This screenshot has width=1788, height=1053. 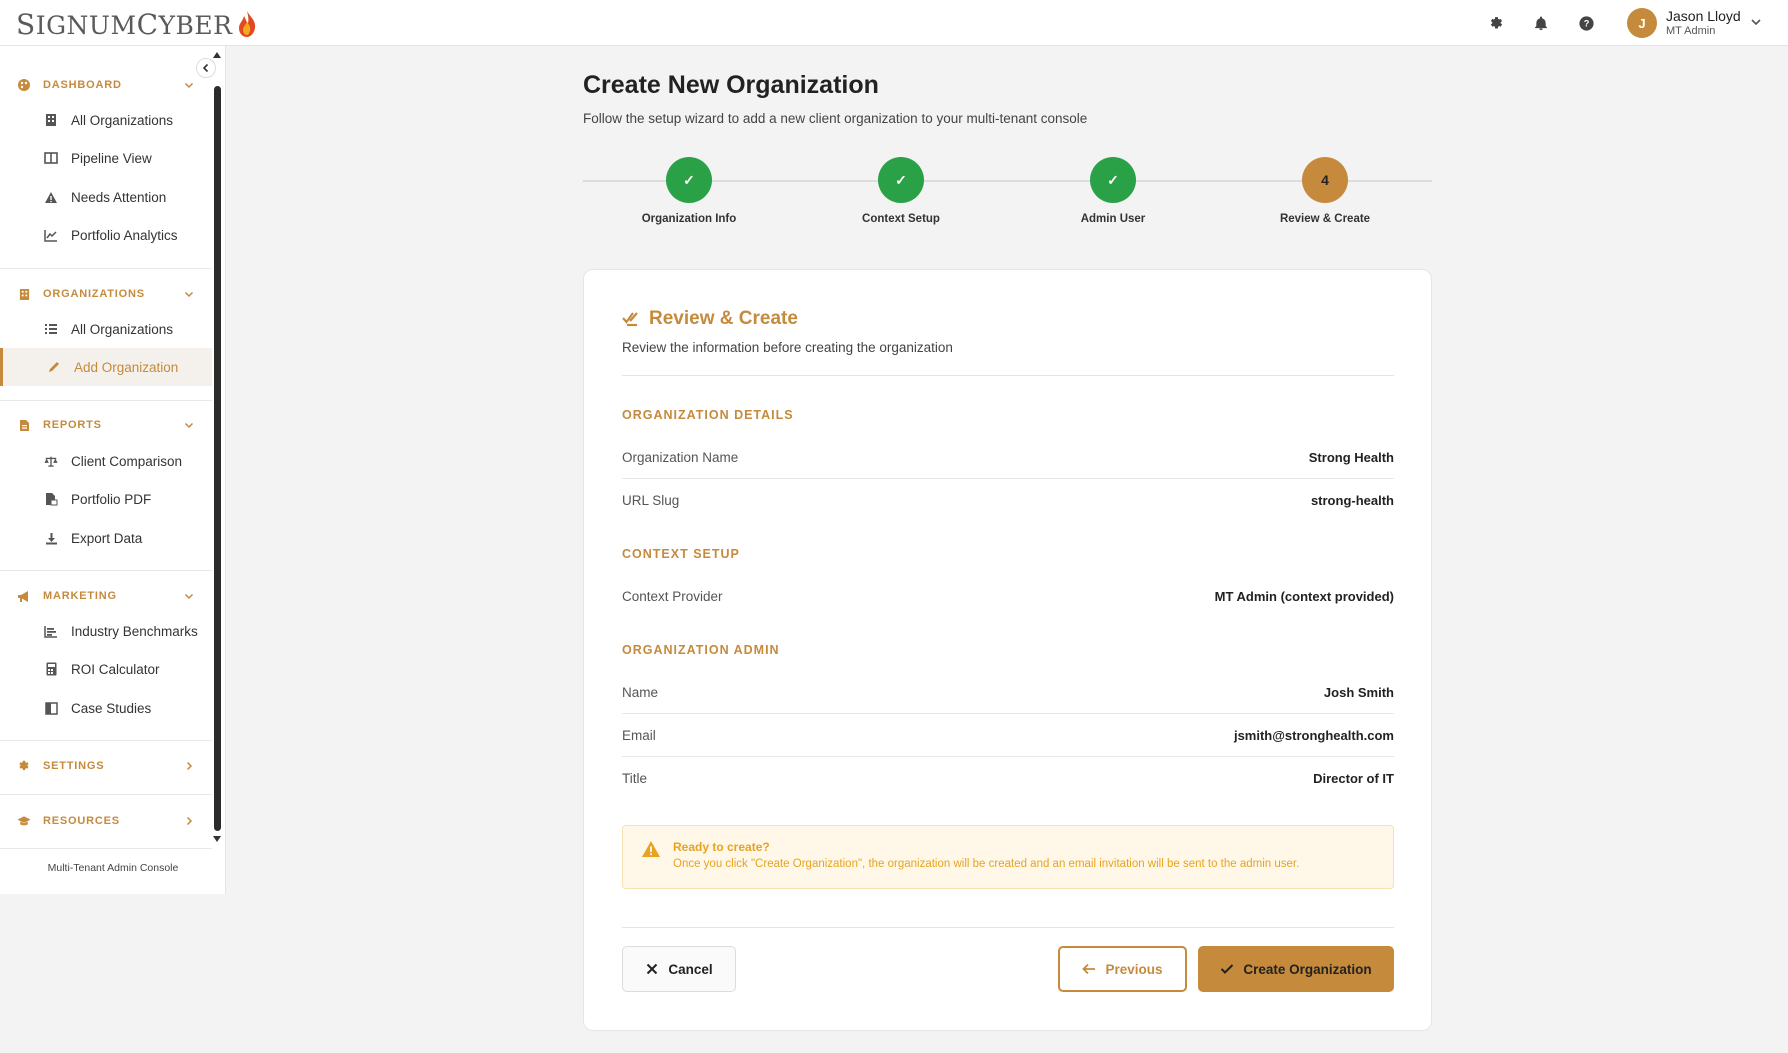 I want to click on sidebar-item-needs-attention: Needs Attention, so click(x=106, y=197).